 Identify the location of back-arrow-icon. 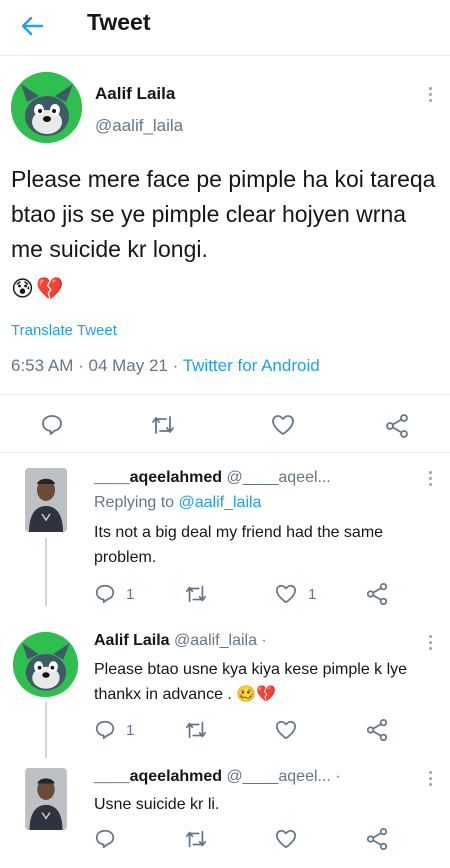
(32, 26).